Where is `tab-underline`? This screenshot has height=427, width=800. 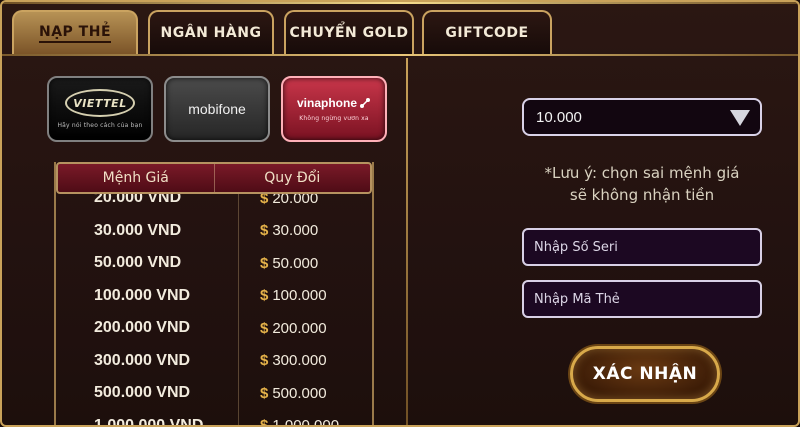 tab-underline is located at coordinates (400, 55).